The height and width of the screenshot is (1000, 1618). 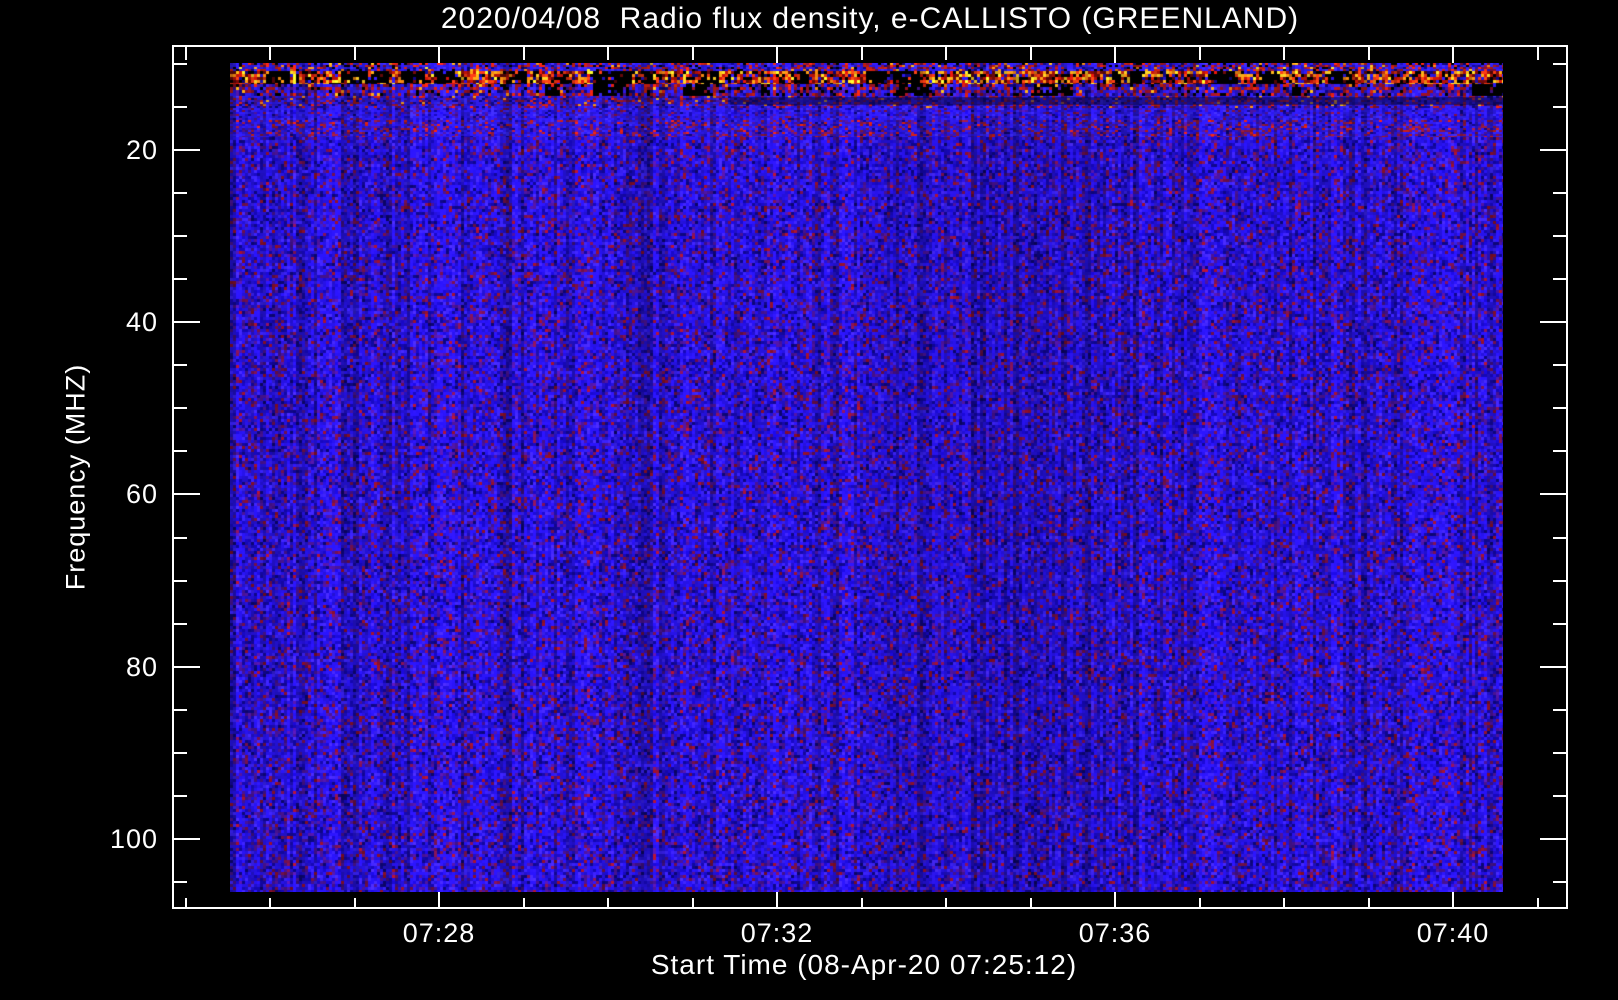 What do you see at coordinates (1115, 933) in the screenshot?
I see `x-tick-label-0736: 07:36` at bounding box center [1115, 933].